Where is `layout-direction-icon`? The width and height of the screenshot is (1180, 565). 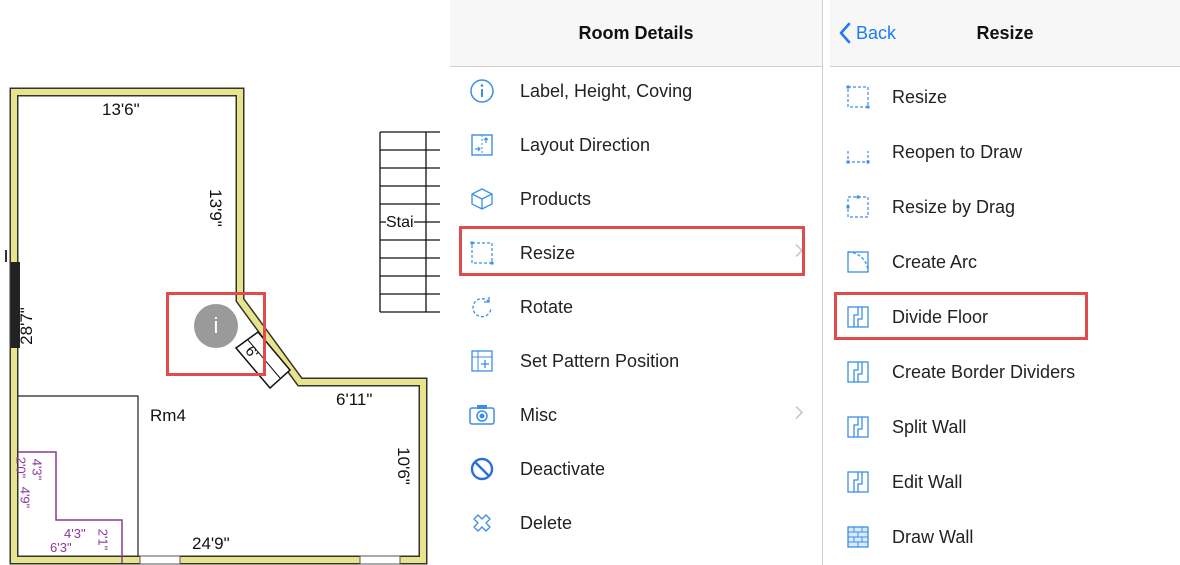 layout-direction-icon is located at coordinates (482, 145).